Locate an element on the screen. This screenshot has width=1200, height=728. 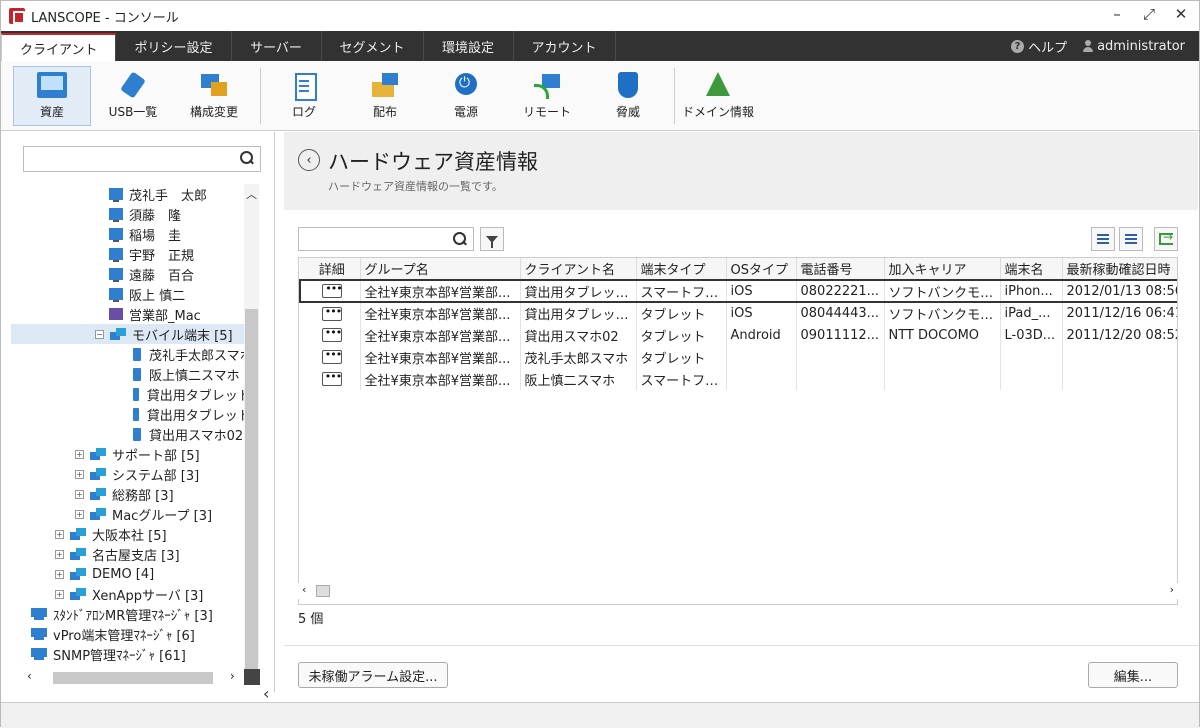
column-header: 端末名 is located at coordinates (1031, 269).